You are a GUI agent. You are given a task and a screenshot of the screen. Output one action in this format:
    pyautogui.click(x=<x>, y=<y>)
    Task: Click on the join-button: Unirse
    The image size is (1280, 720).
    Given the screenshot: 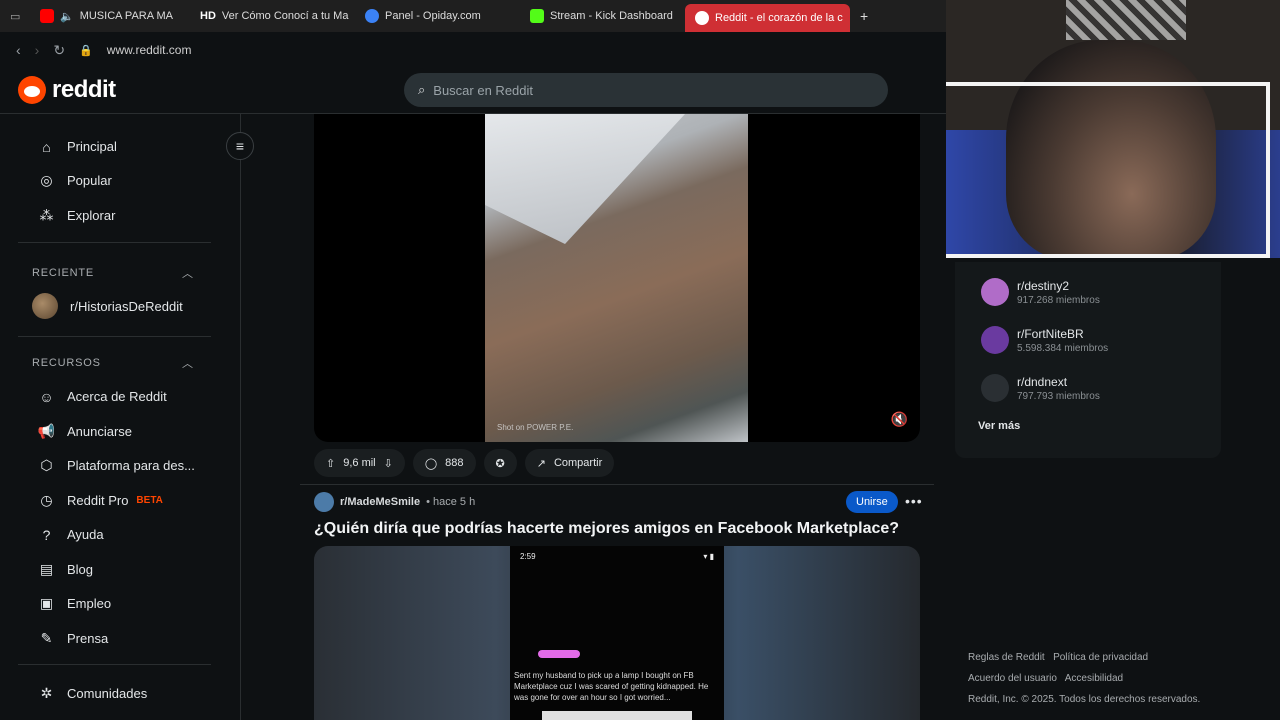 What is the action you would take?
    pyautogui.click(x=872, y=502)
    